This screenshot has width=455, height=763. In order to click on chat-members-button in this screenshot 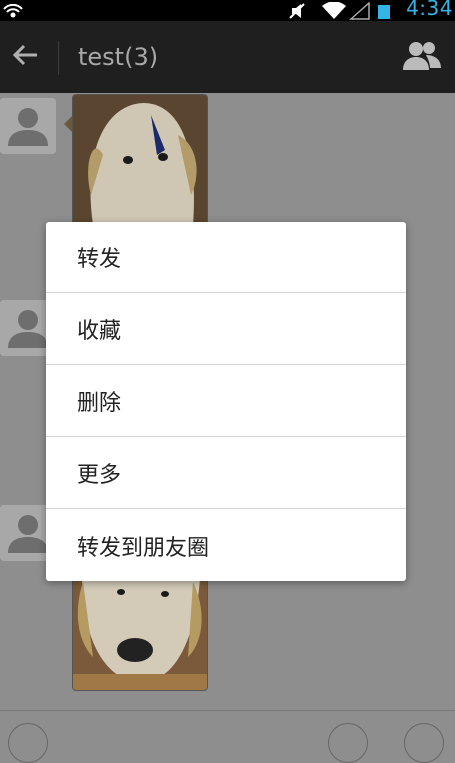, I will do `click(422, 57)`.